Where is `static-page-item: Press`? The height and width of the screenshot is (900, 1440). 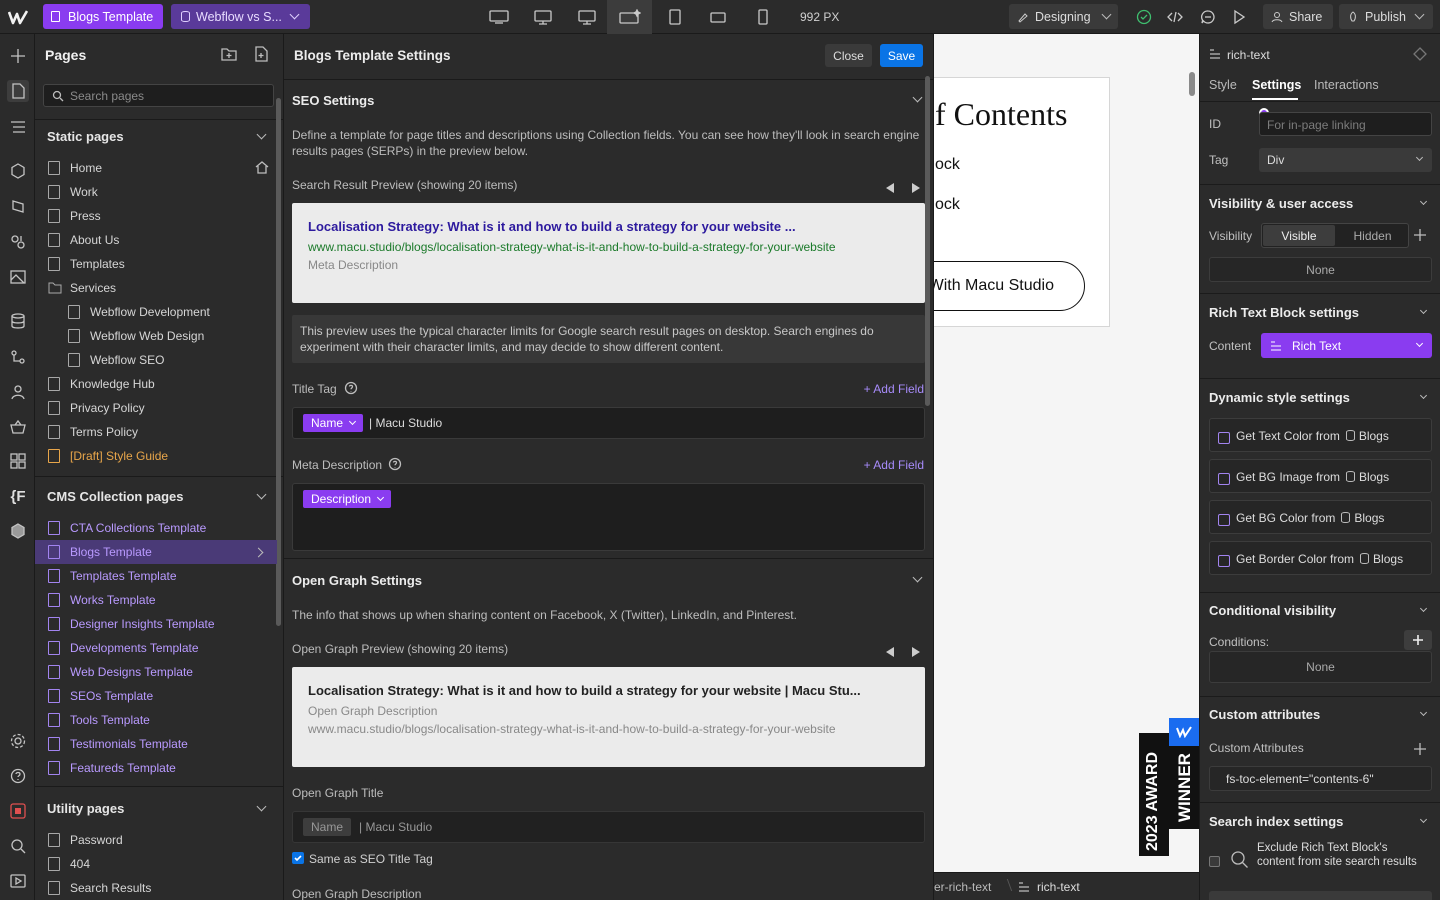
static-page-item: Press is located at coordinates (156, 216).